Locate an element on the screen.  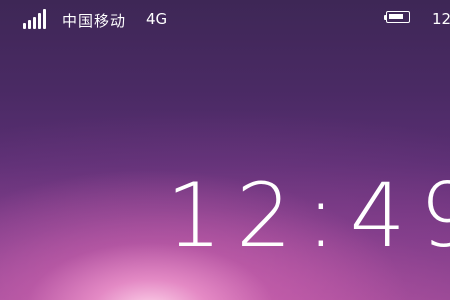
battery-fill is located at coordinates (396, 16).